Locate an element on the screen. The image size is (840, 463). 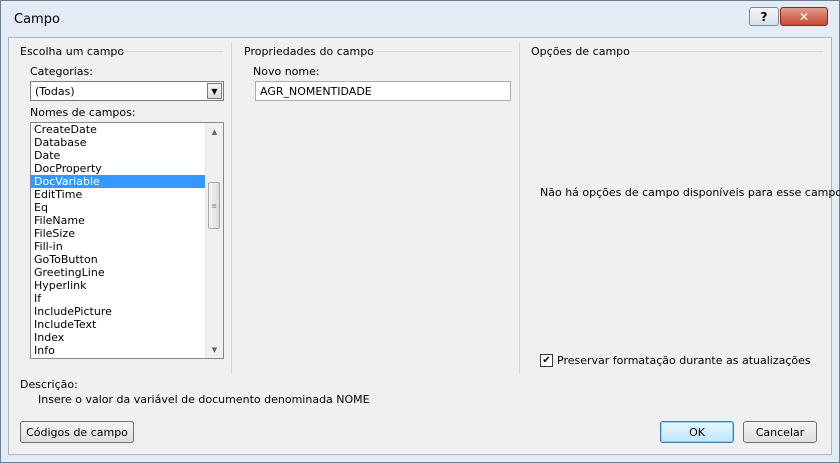
list-item: GreetingLine is located at coordinates (118, 272).